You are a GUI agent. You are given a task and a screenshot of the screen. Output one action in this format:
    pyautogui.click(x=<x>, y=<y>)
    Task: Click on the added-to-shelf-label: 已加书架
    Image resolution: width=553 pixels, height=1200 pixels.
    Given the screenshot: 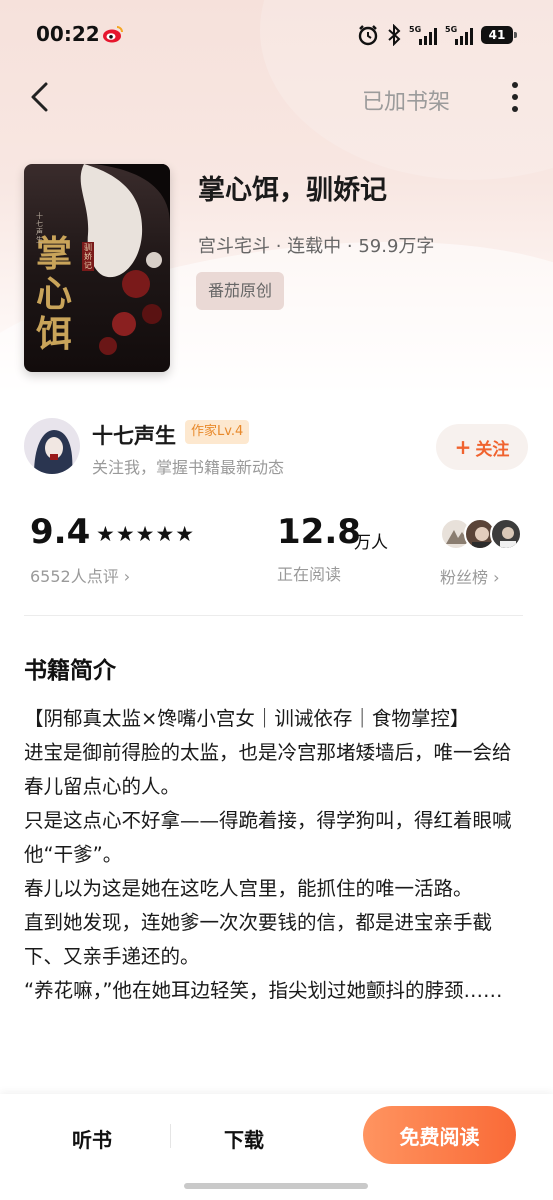 What is the action you would take?
    pyautogui.click(x=406, y=100)
    